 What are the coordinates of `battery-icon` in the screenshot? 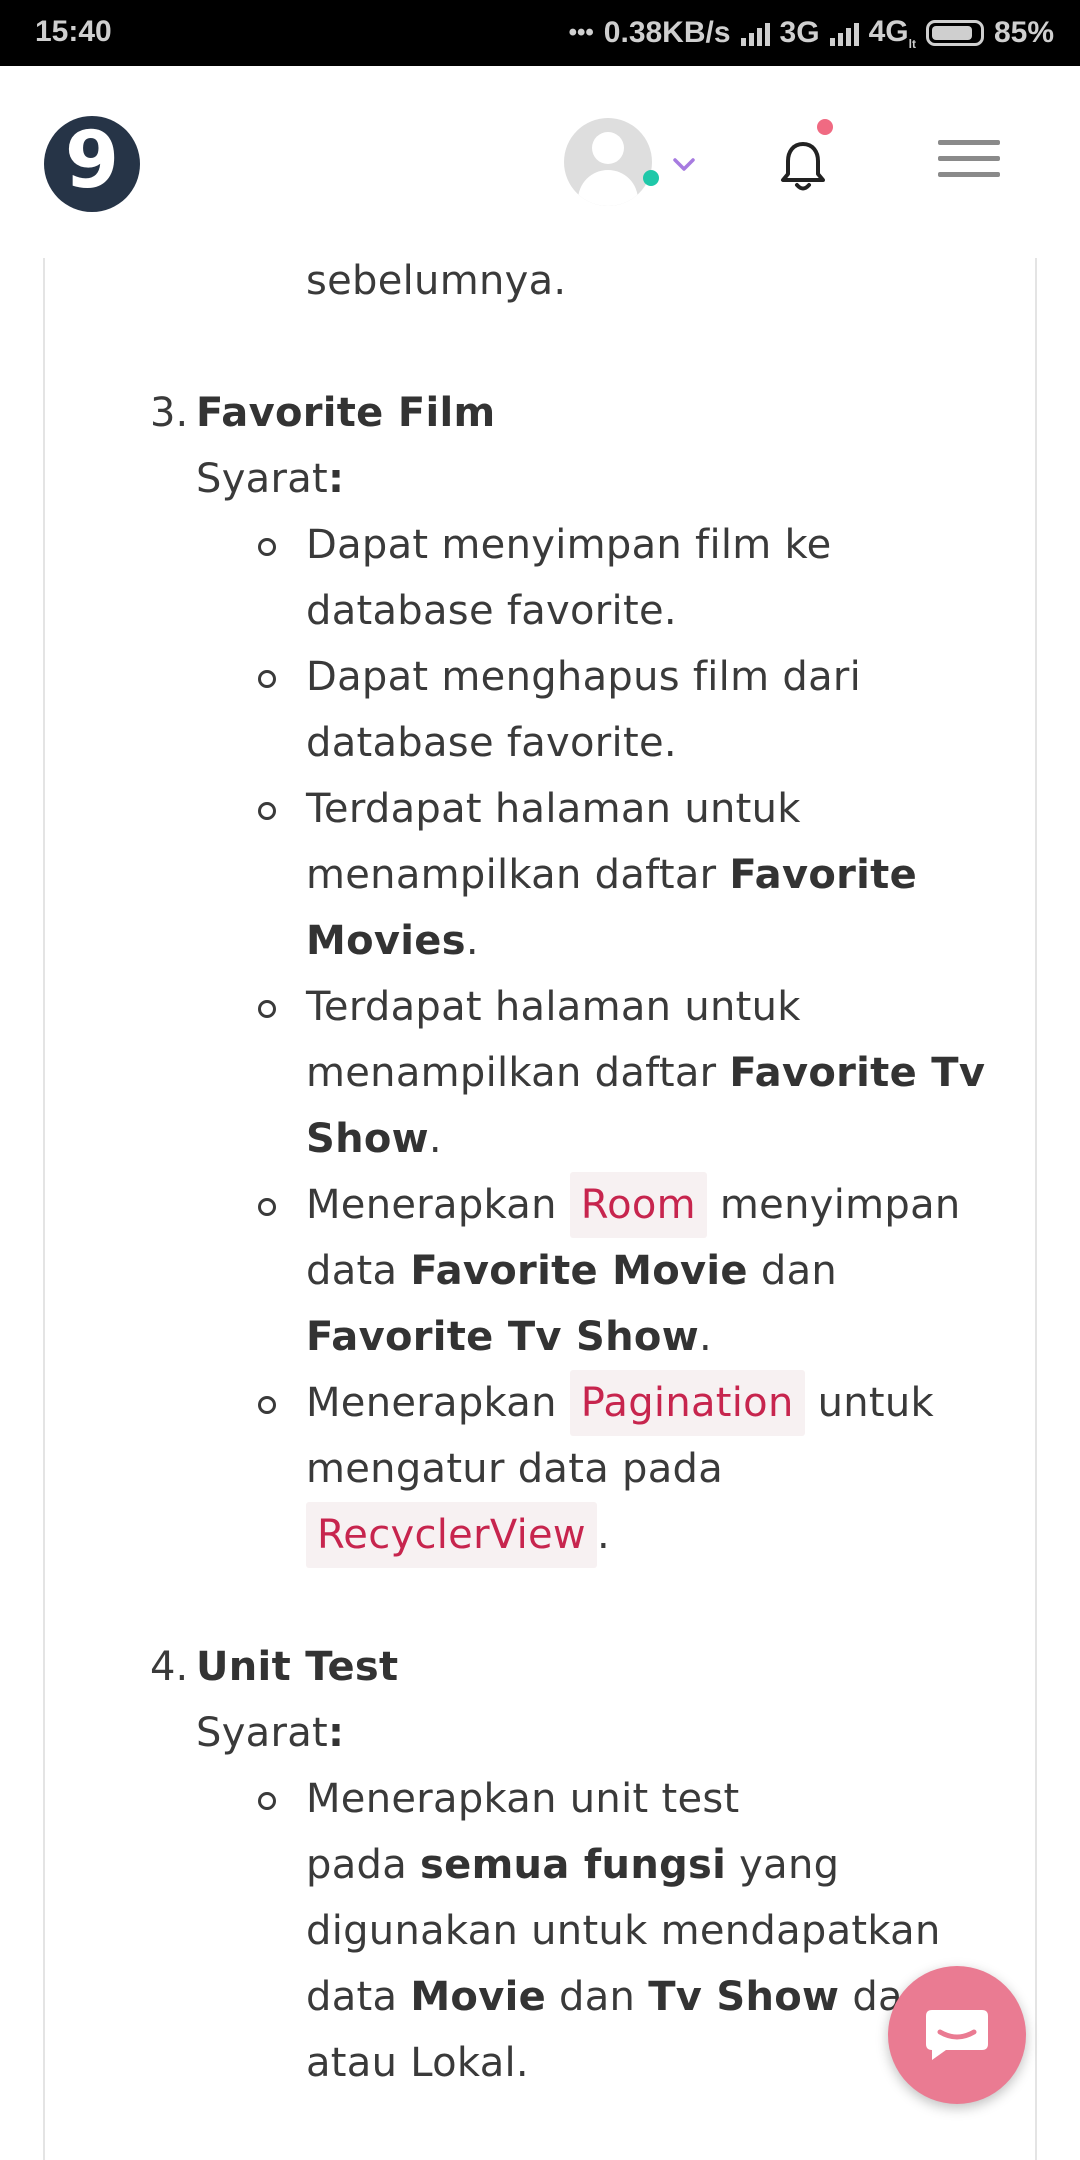 It's located at (954, 33).